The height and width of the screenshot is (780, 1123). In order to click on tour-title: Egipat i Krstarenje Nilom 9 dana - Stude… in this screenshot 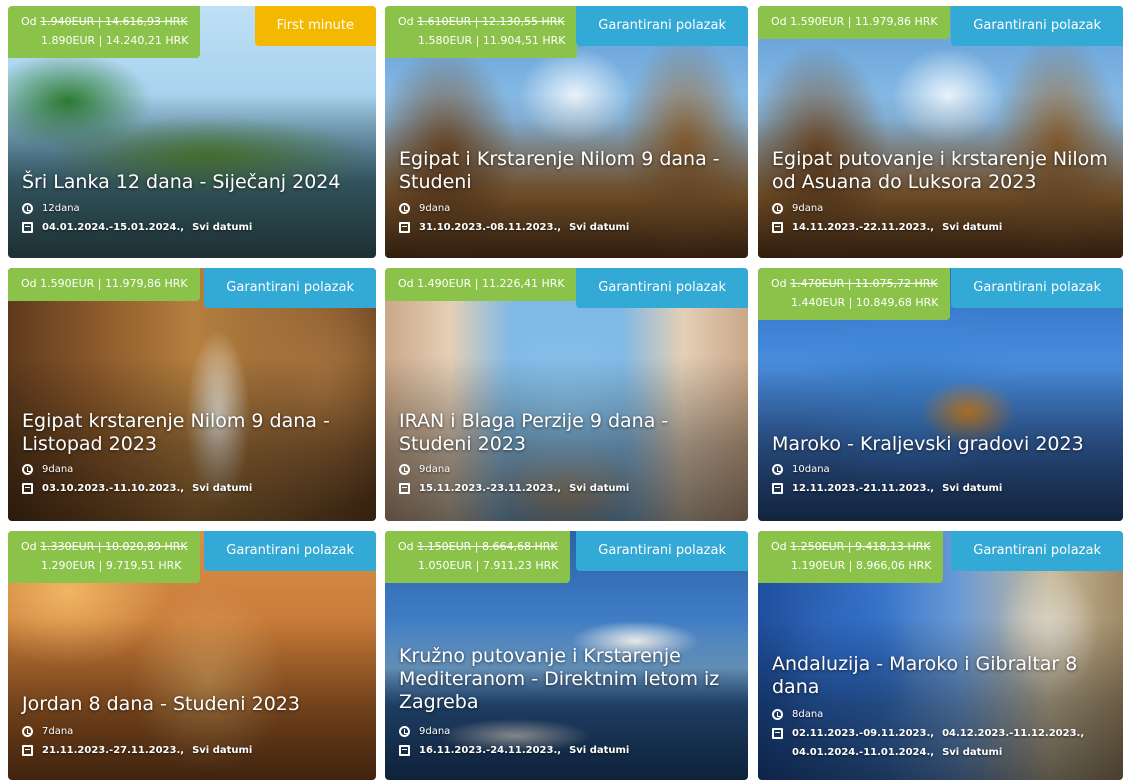, I will do `click(567, 171)`.